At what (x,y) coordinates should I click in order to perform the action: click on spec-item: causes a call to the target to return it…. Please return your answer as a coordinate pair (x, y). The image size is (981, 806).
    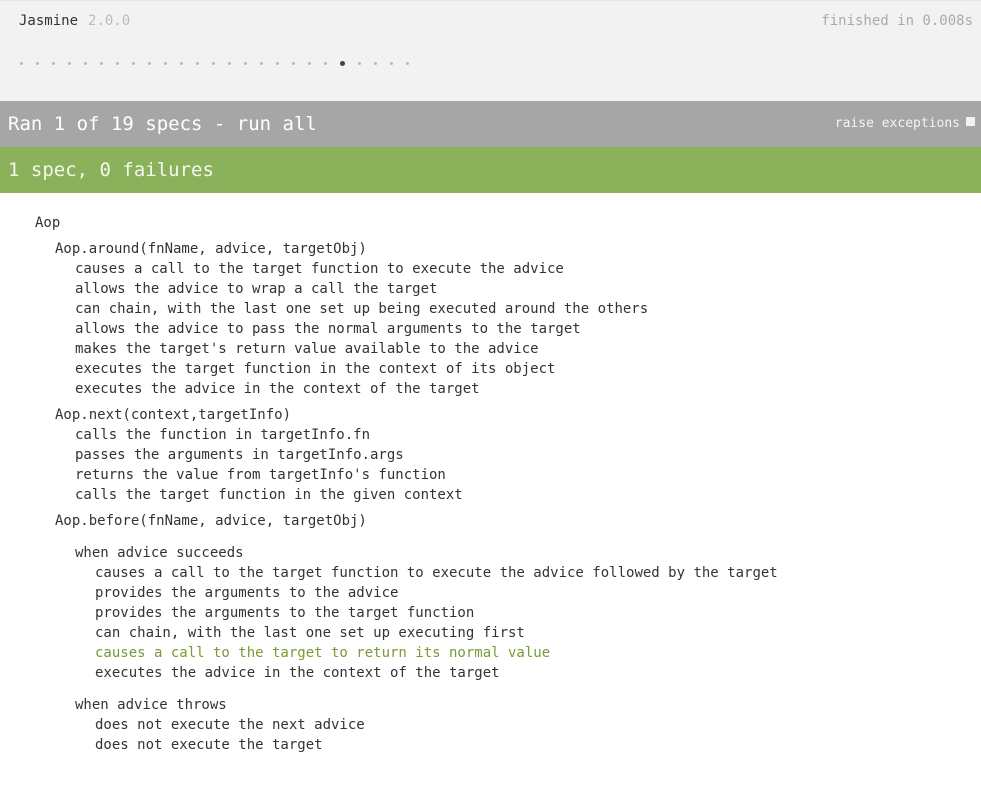
    Looking at the image, I should click on (538, 653).